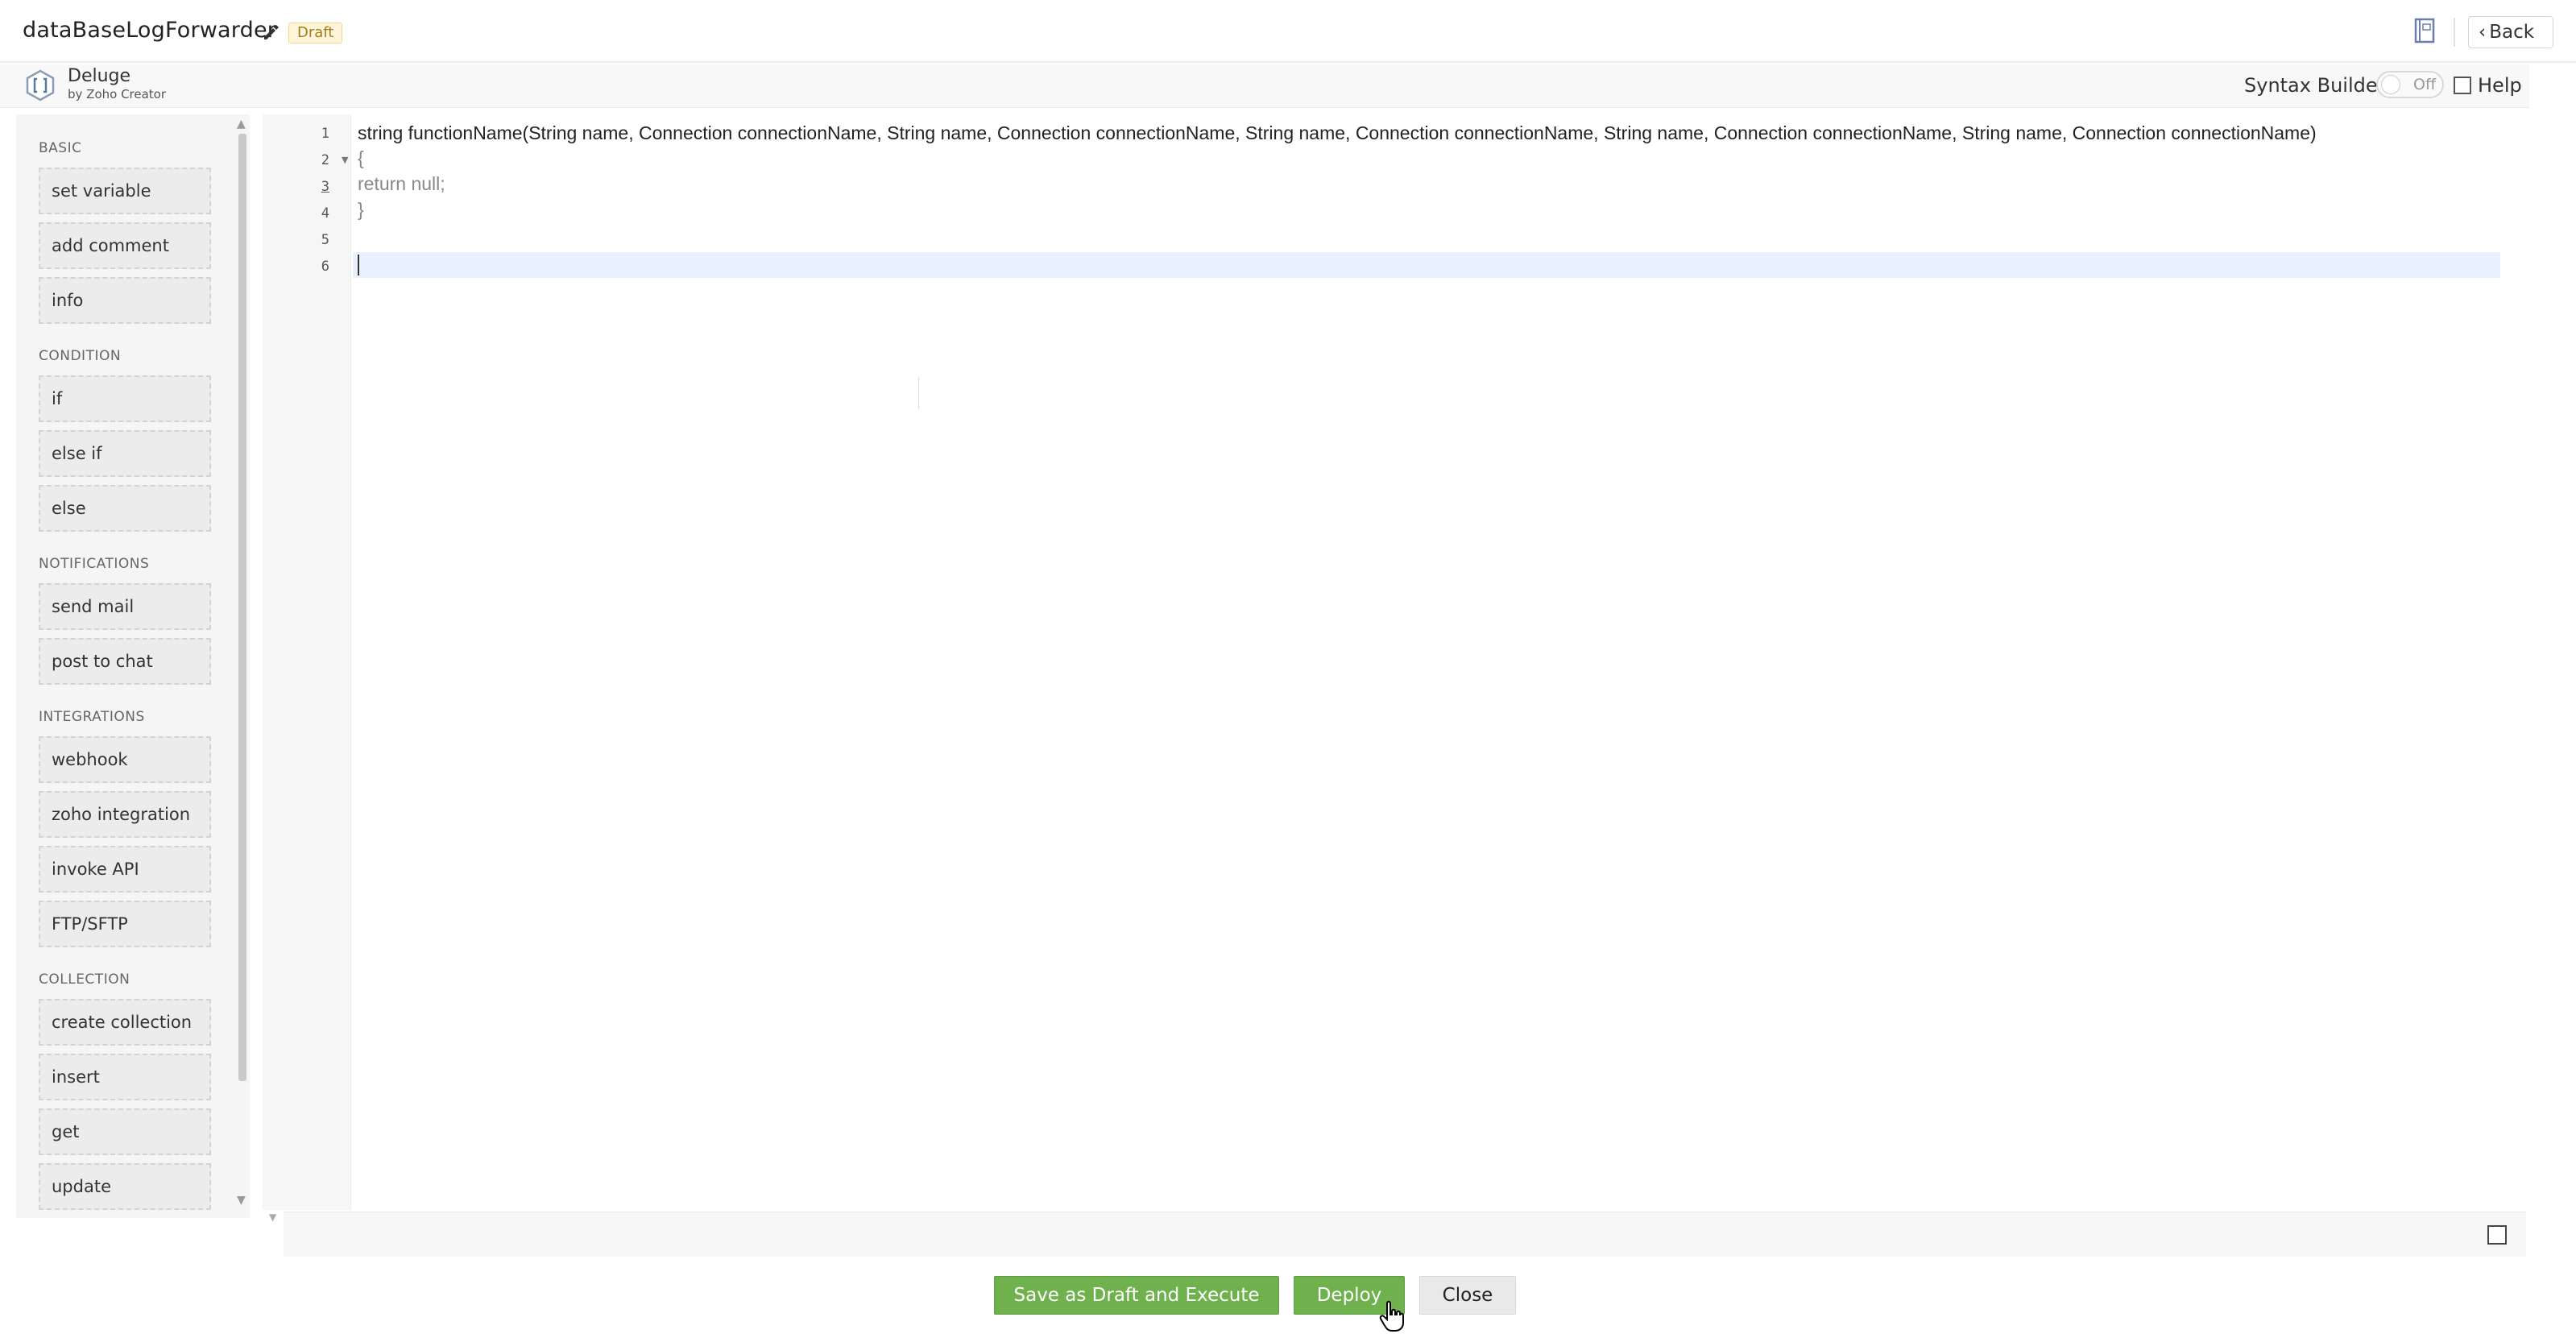 This screenshot has width=2576, height=1338. Describe the element at coordinates (99, 76) in the screenshot. I see `deluge-name: Deluge` at that location.